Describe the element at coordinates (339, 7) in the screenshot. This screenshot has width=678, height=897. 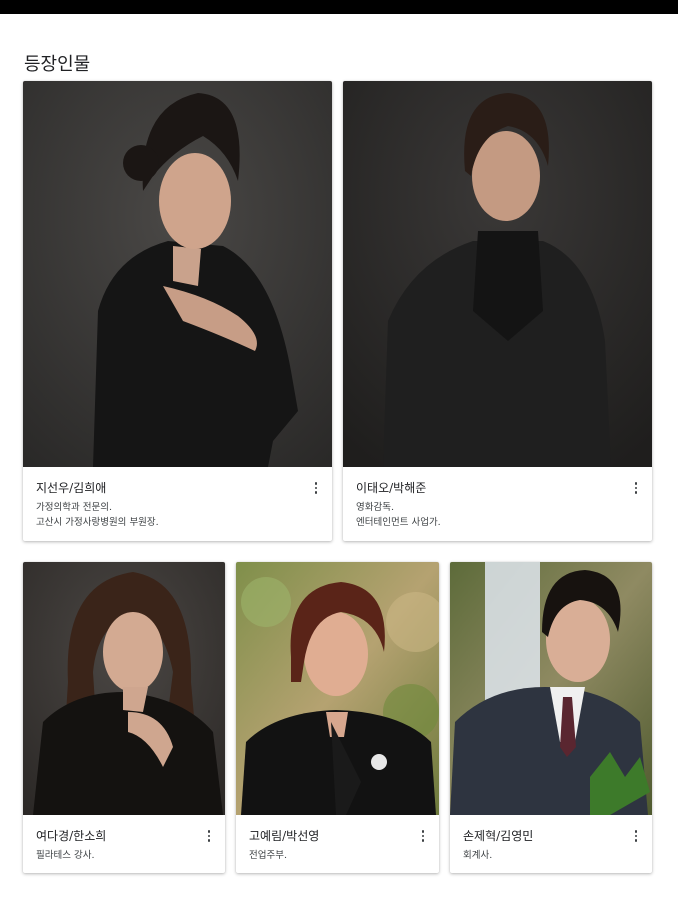
I see `top-bar` at that location.